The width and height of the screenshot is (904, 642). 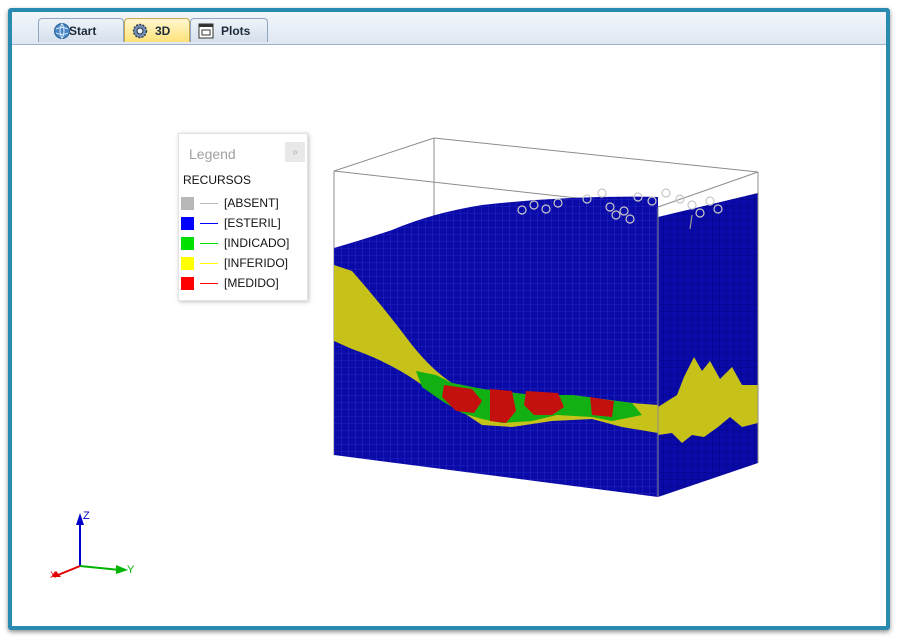 What do you see at coordinates (256, 263) in the screenshot?
I see `legend-item-label: [INFERIDO]` at bounding box center [256, 263].